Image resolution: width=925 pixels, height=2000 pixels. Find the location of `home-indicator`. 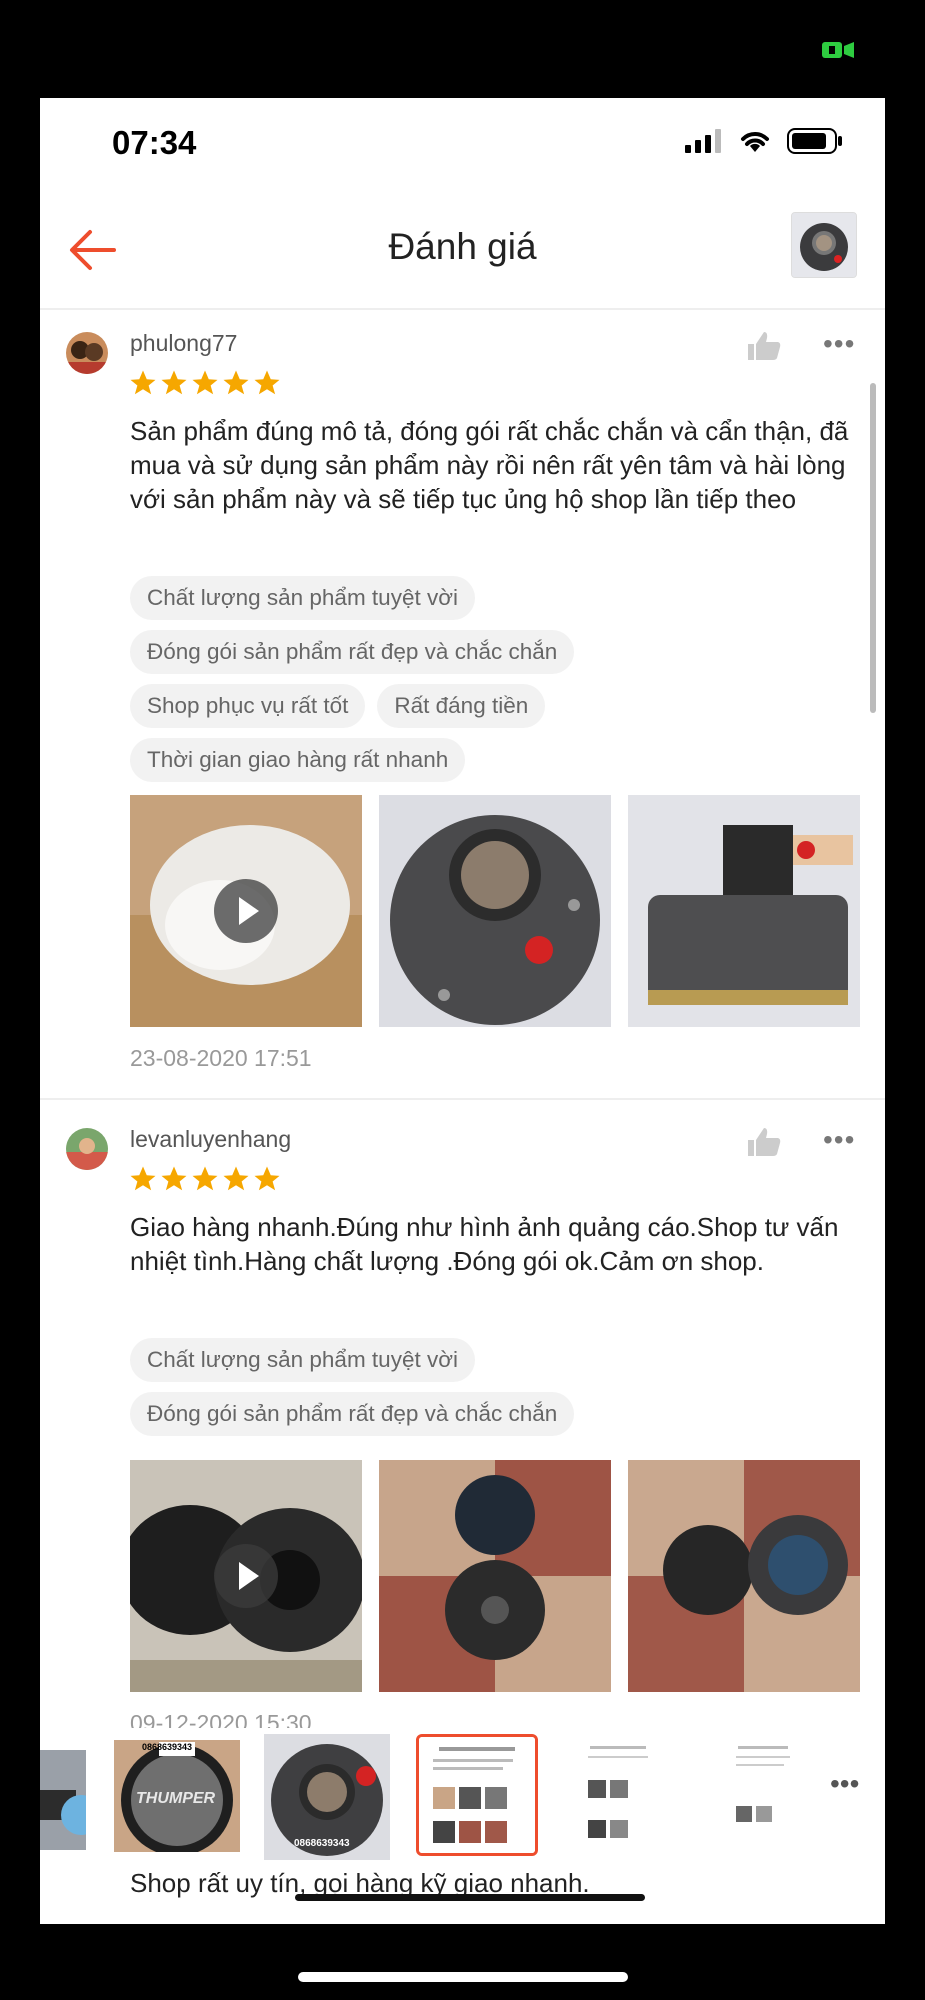

home-indicator is located at coordinates (463, 1977).